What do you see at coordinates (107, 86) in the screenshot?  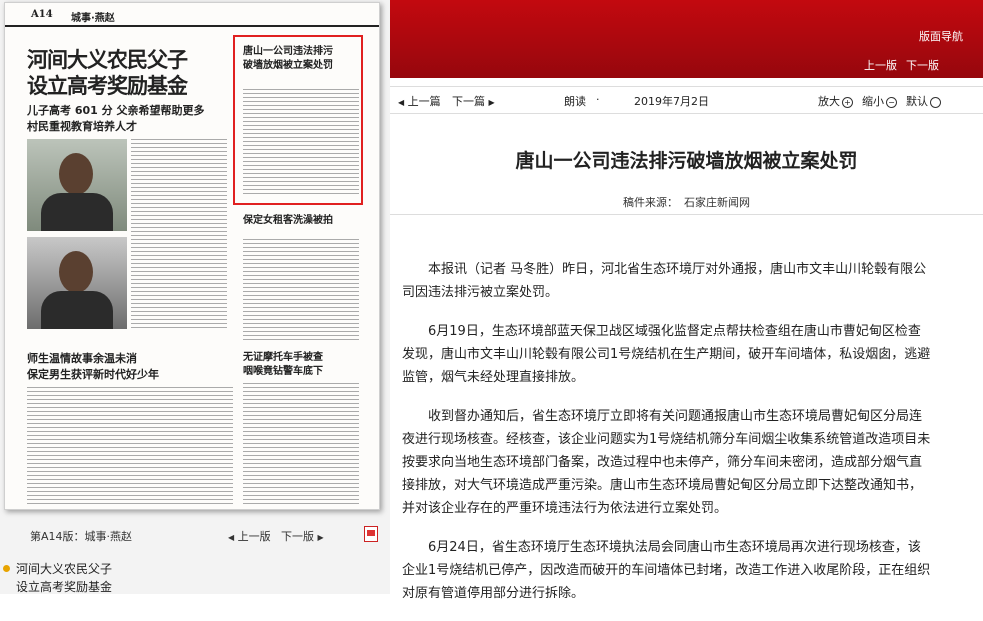 I see `paper-headline-line: 设立高考奖励基金` at bounding box center [107, 86].